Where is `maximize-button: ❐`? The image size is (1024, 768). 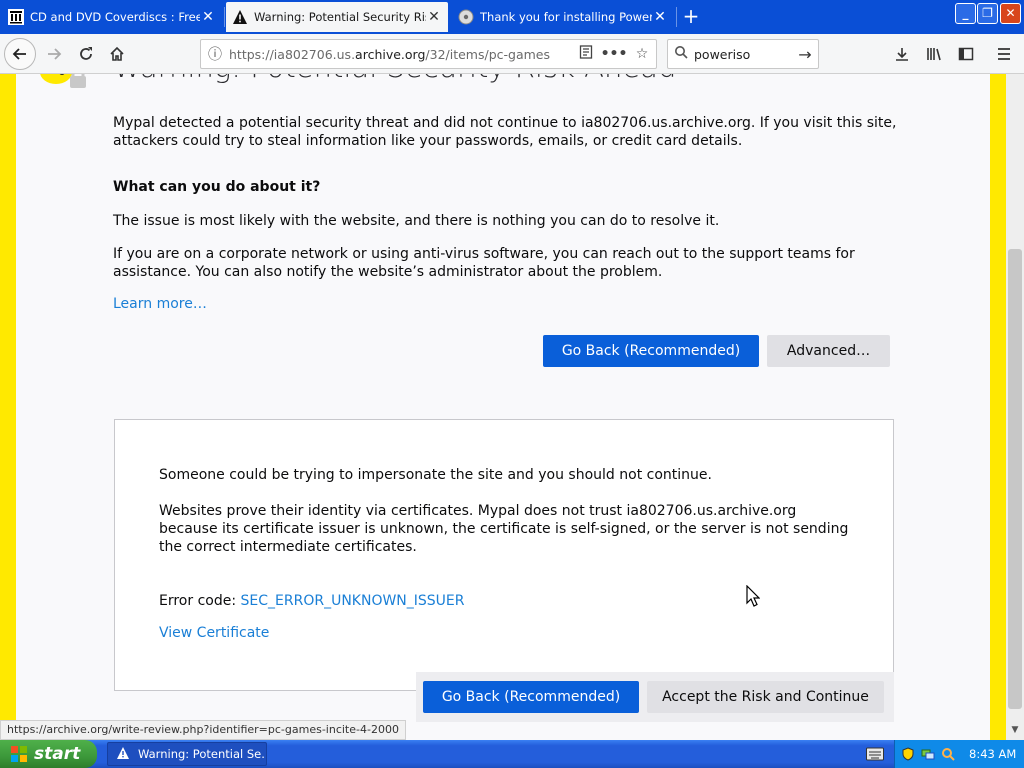 maximize-button: ❐ is located at coordinates (987, 13).